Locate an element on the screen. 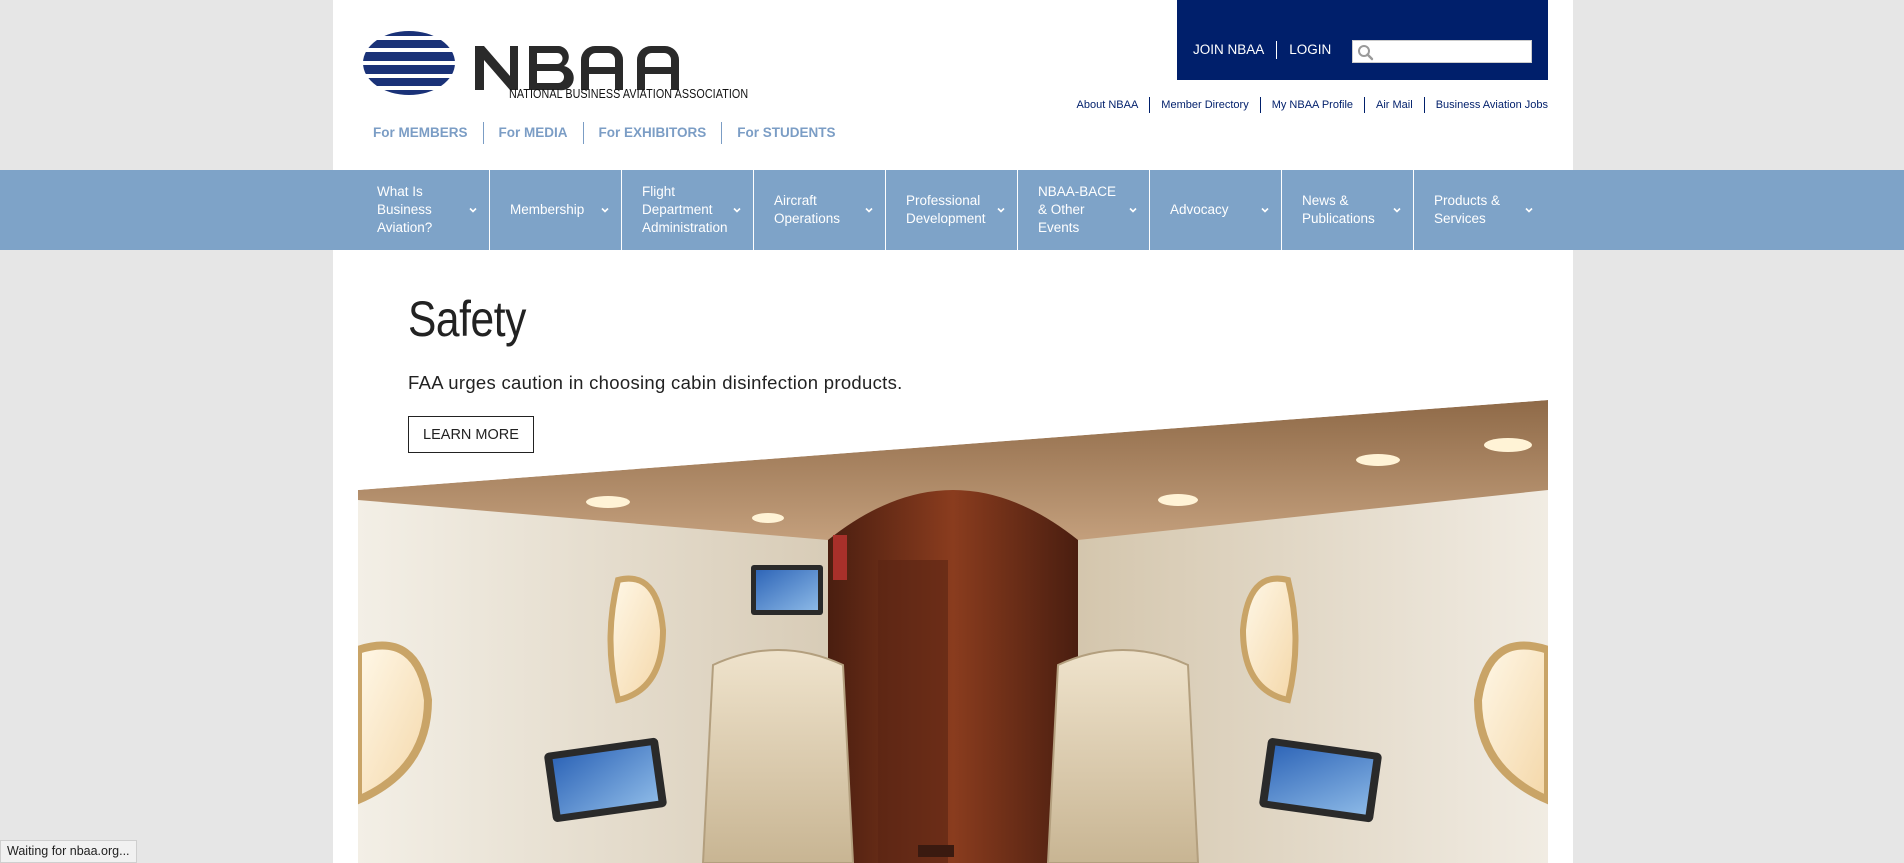 The image size is (1904, 863). utility-link-air-mail: Air Mail is located at coordinates (1394, 105).